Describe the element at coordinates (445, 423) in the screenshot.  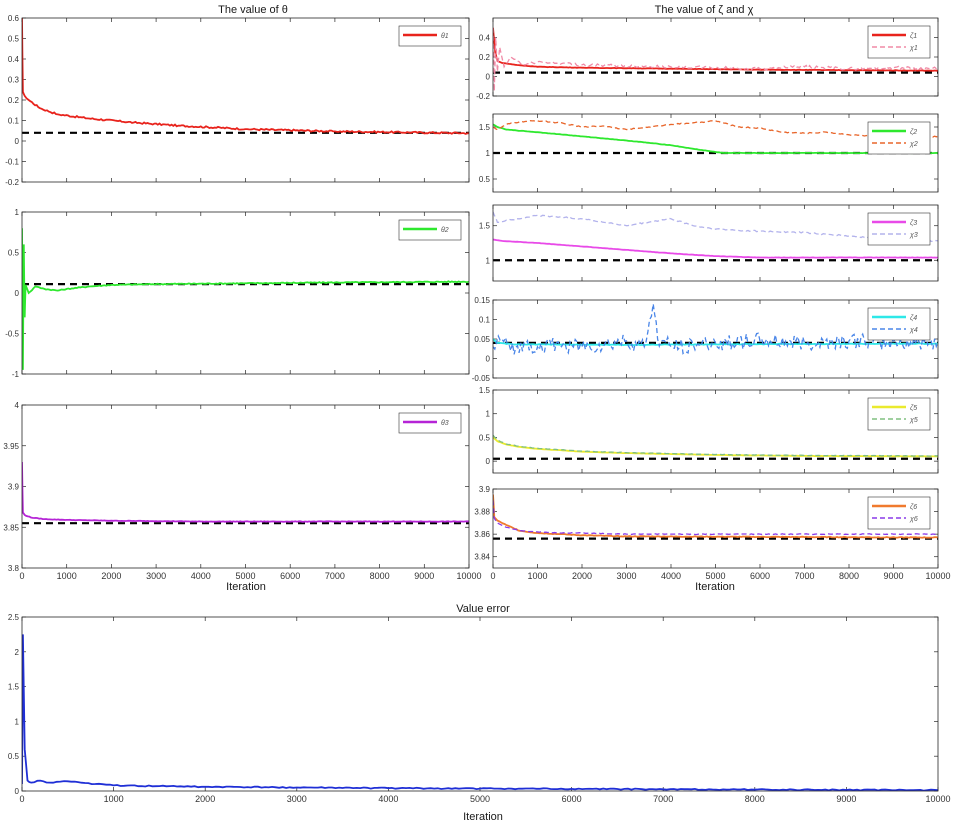
I see `legend-label: θ3` at that location.